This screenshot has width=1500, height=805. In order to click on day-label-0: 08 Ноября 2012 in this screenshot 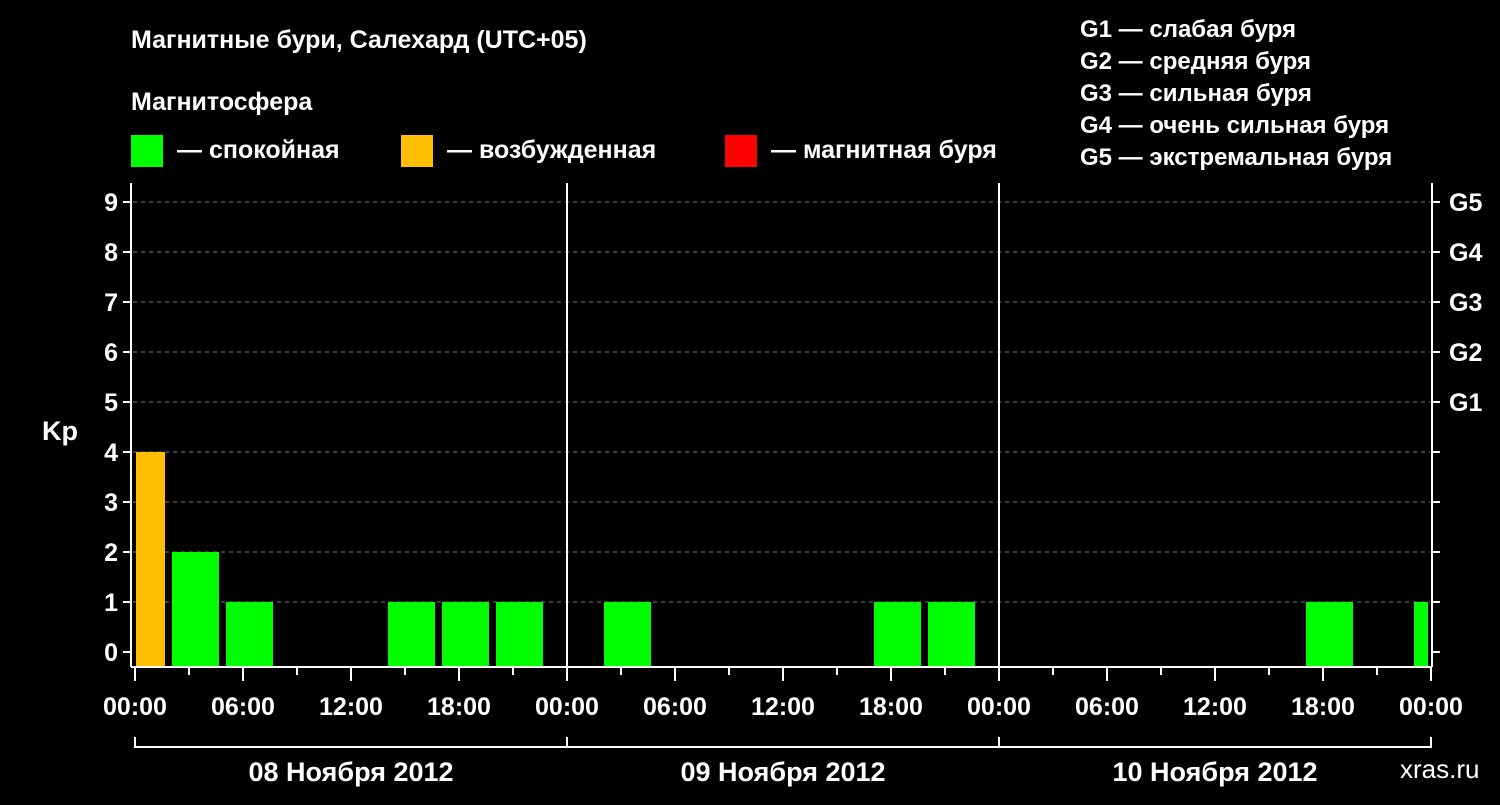, I will do `click(350, 772)`.